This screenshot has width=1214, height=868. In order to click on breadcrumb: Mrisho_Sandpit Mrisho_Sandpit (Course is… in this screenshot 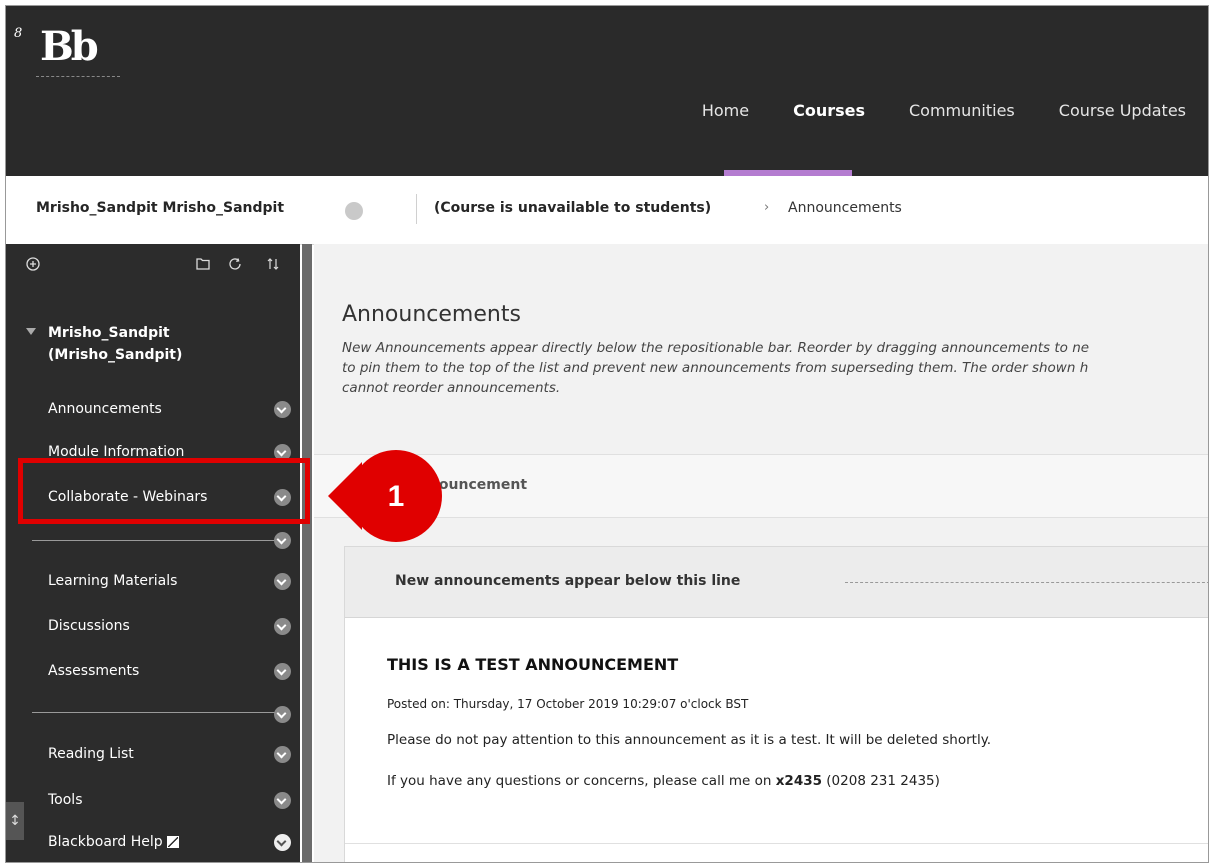, I will do `click(607, 210)`.